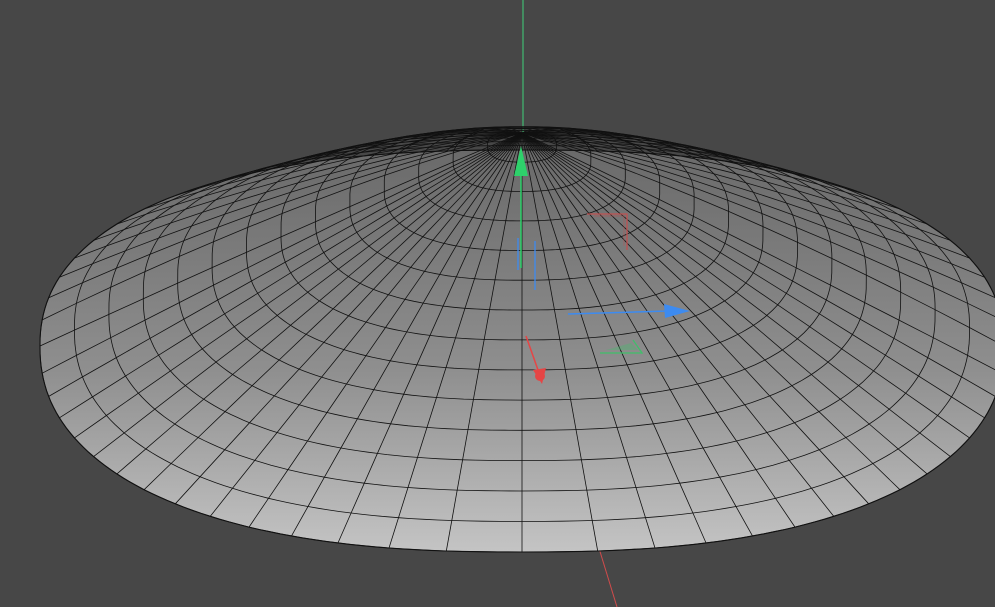 The width and height of the screenshot is (995, 607). I want to click on world-x-axis, so click(607, 575).